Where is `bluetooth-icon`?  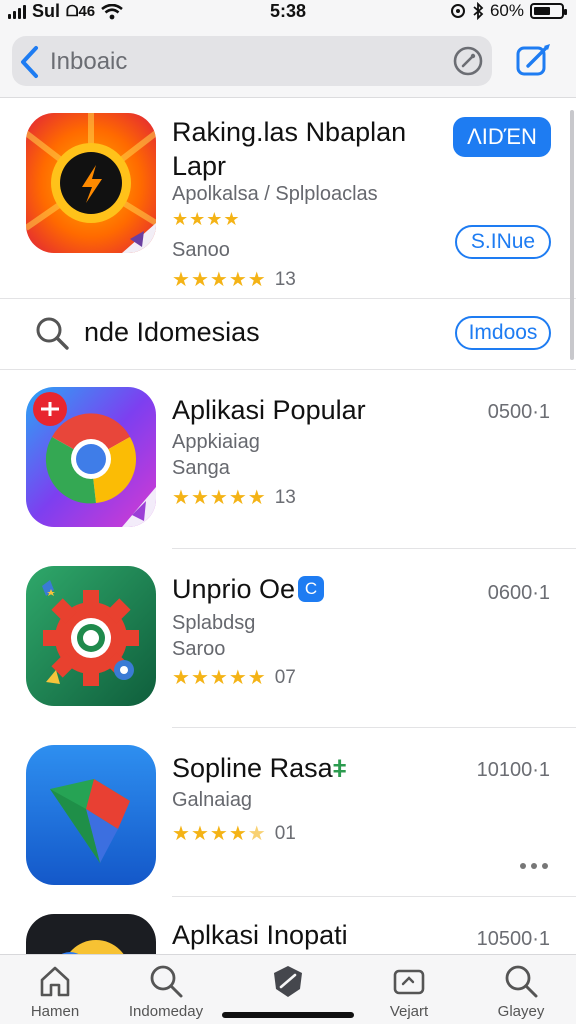
bluetooth-icon is located at coordinates (478, 11).